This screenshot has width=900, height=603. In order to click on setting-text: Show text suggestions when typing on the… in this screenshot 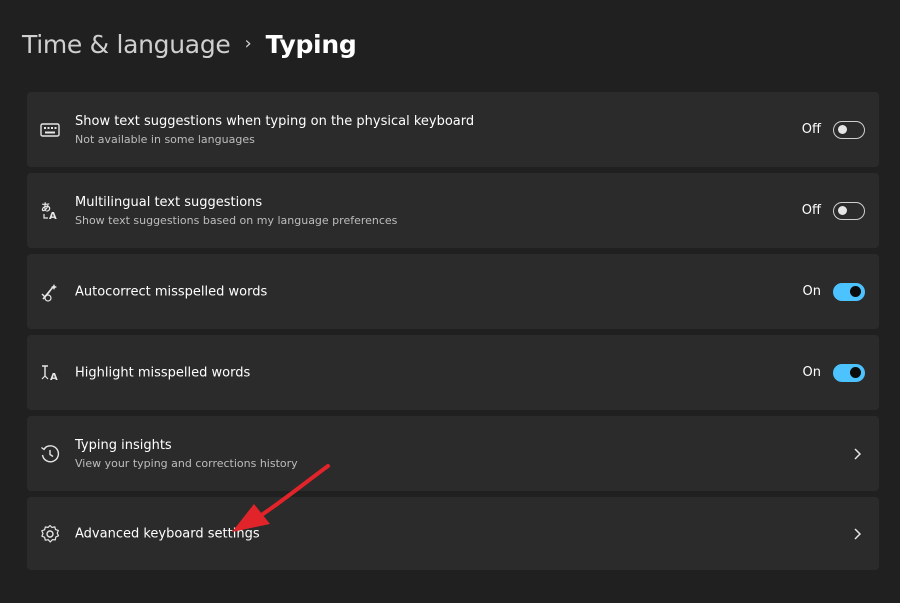, I will do `click(274, 130)`.